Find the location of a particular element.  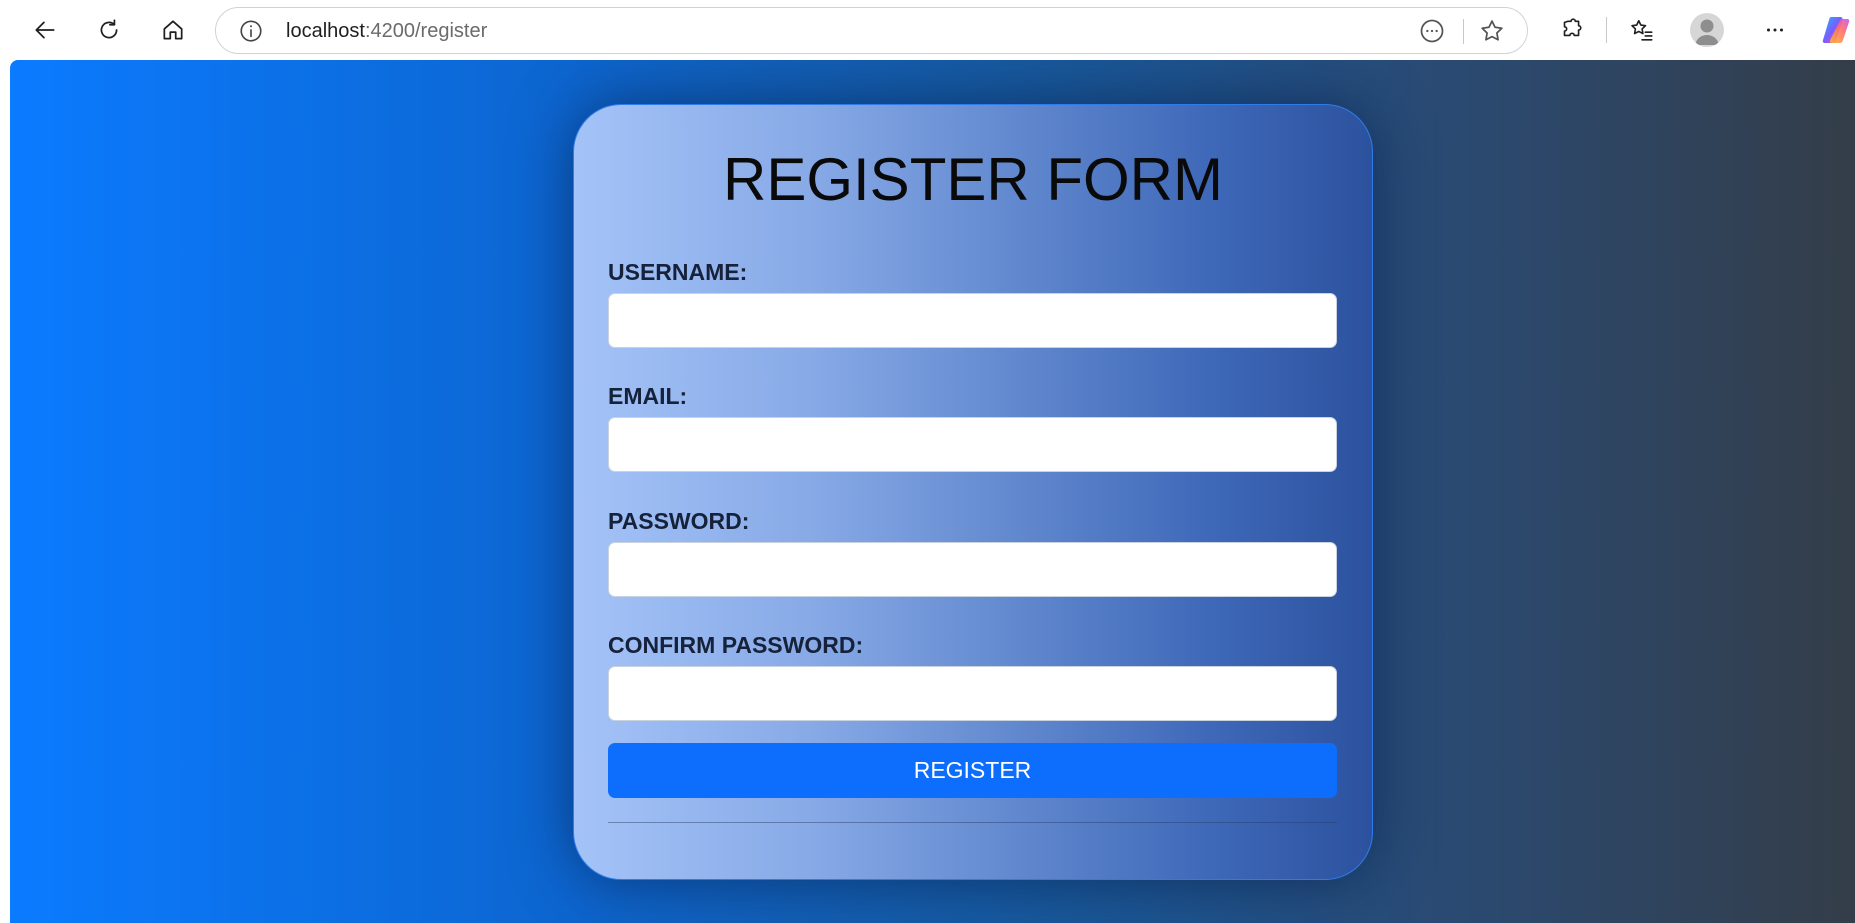

password-label: PASSWORD: is located at coordinates (679, 521).